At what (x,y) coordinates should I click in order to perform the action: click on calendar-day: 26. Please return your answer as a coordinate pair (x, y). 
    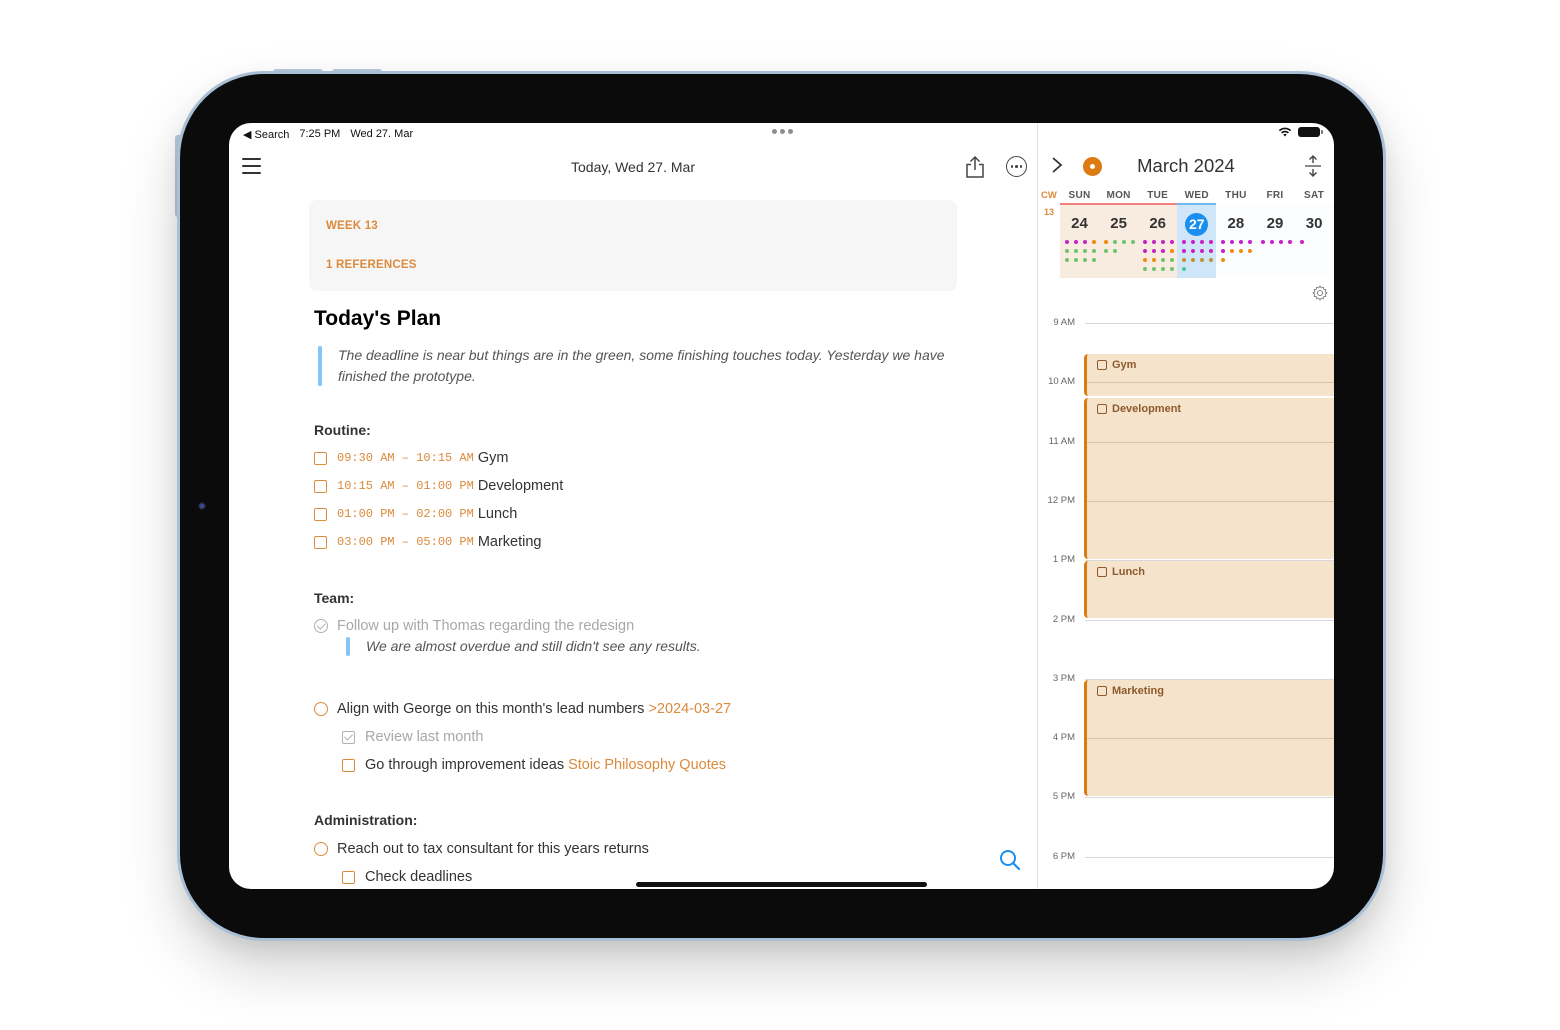
    Looking at the image, I should click on (1157, 240).